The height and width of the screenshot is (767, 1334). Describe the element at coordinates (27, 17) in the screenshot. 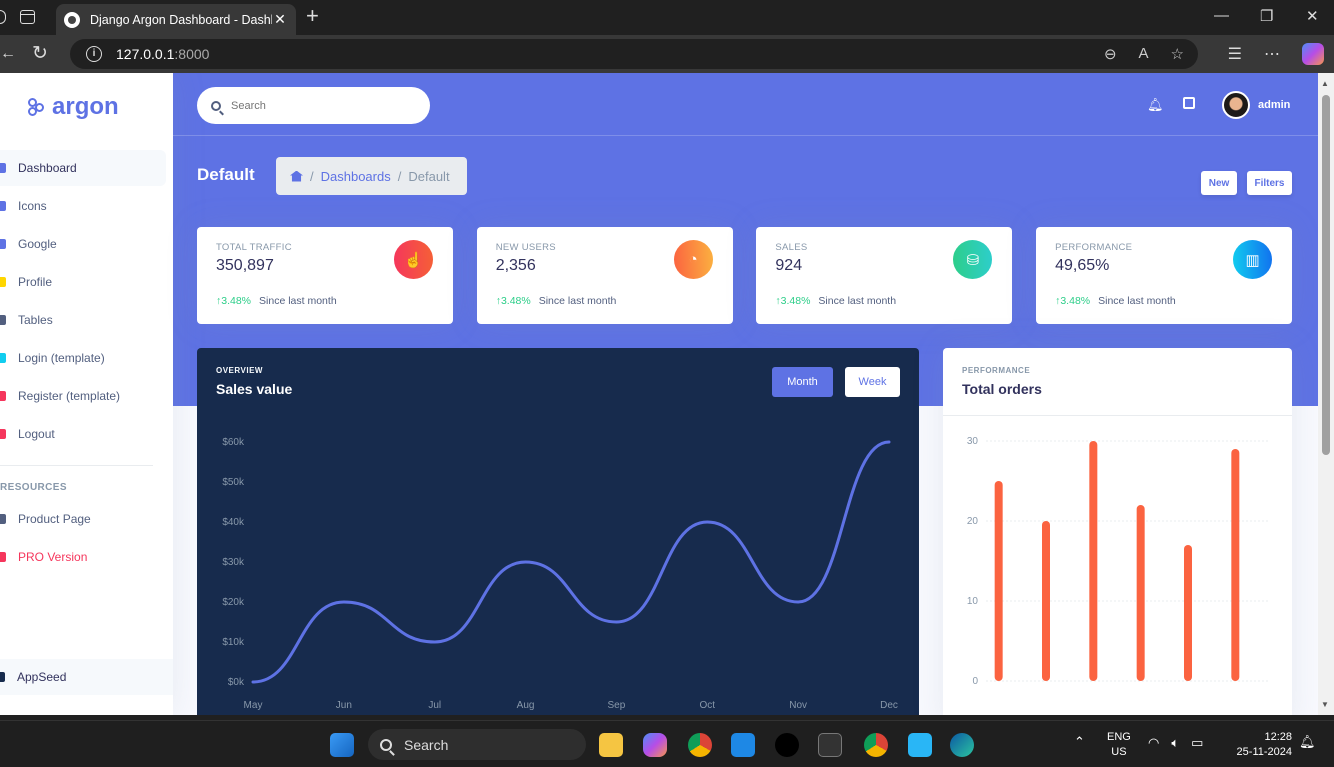

I see `tab-actions-icon` at that location.